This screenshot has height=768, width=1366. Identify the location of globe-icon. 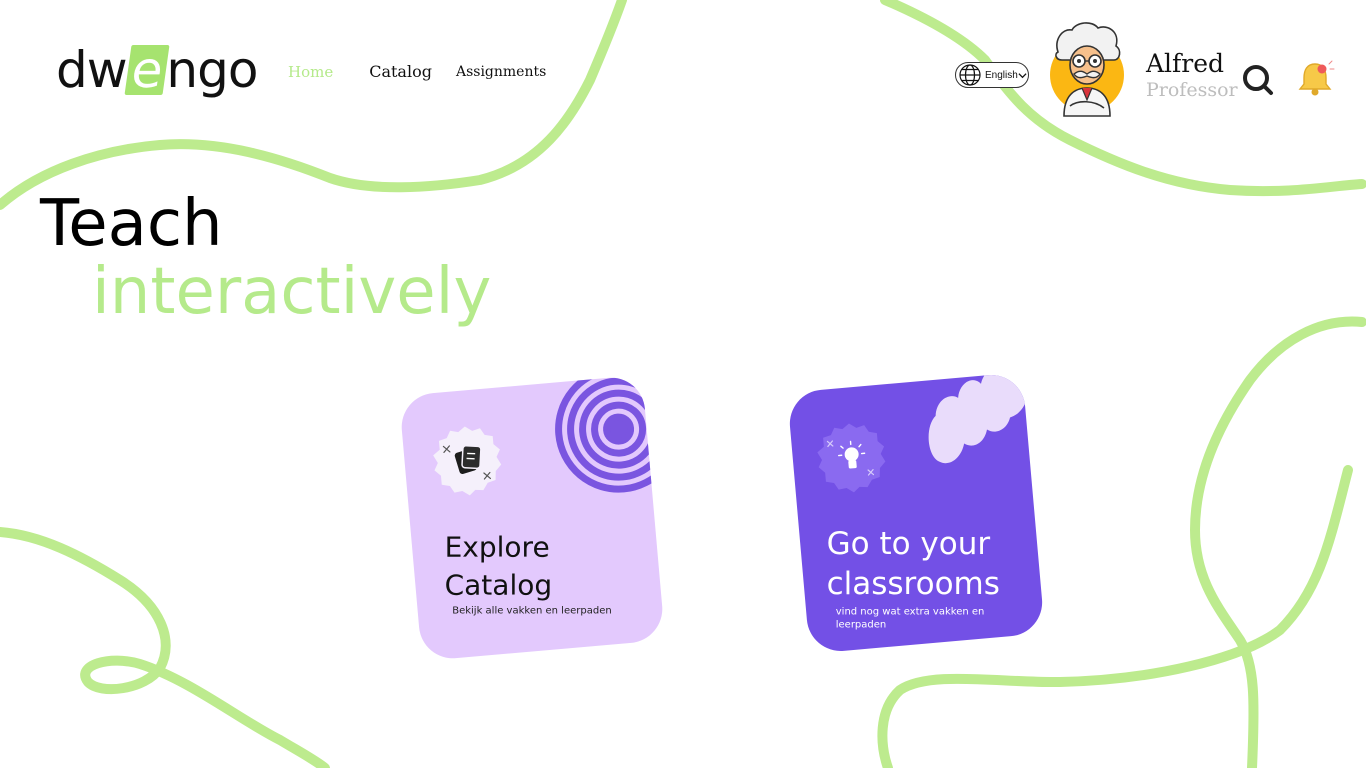
(970, 75).